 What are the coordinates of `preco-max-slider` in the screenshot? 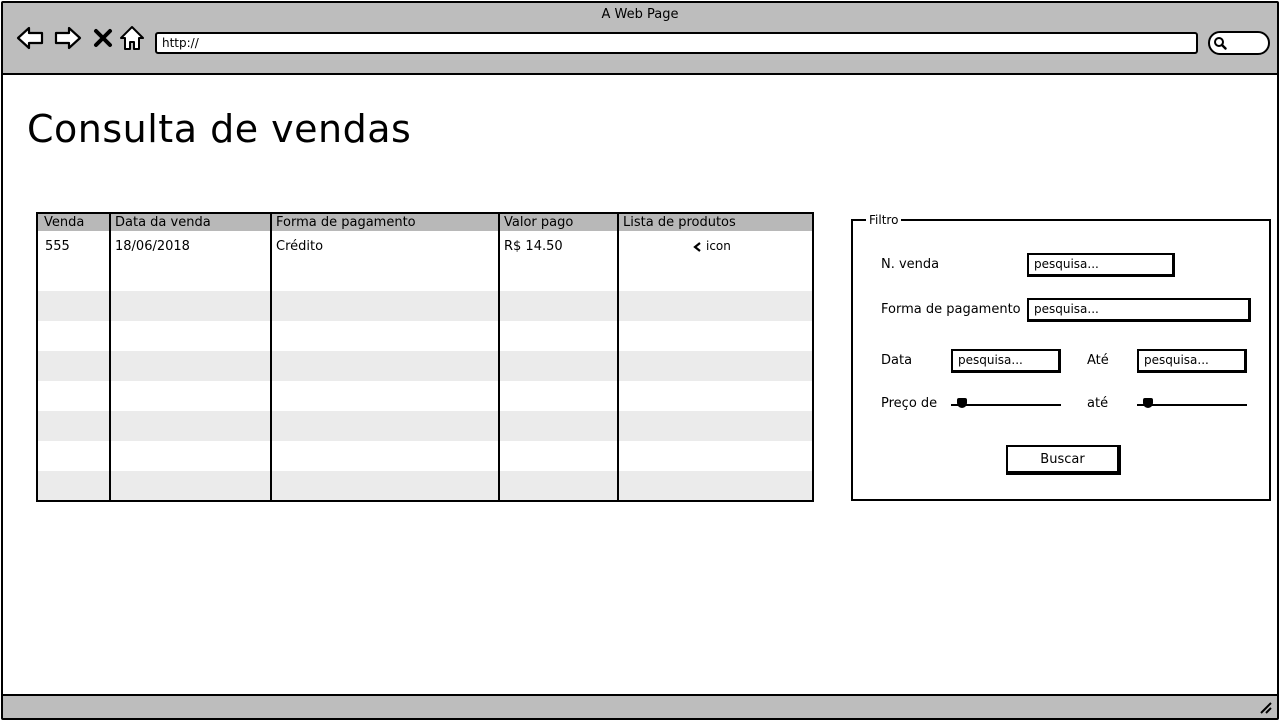 It's located at (1192, 405).